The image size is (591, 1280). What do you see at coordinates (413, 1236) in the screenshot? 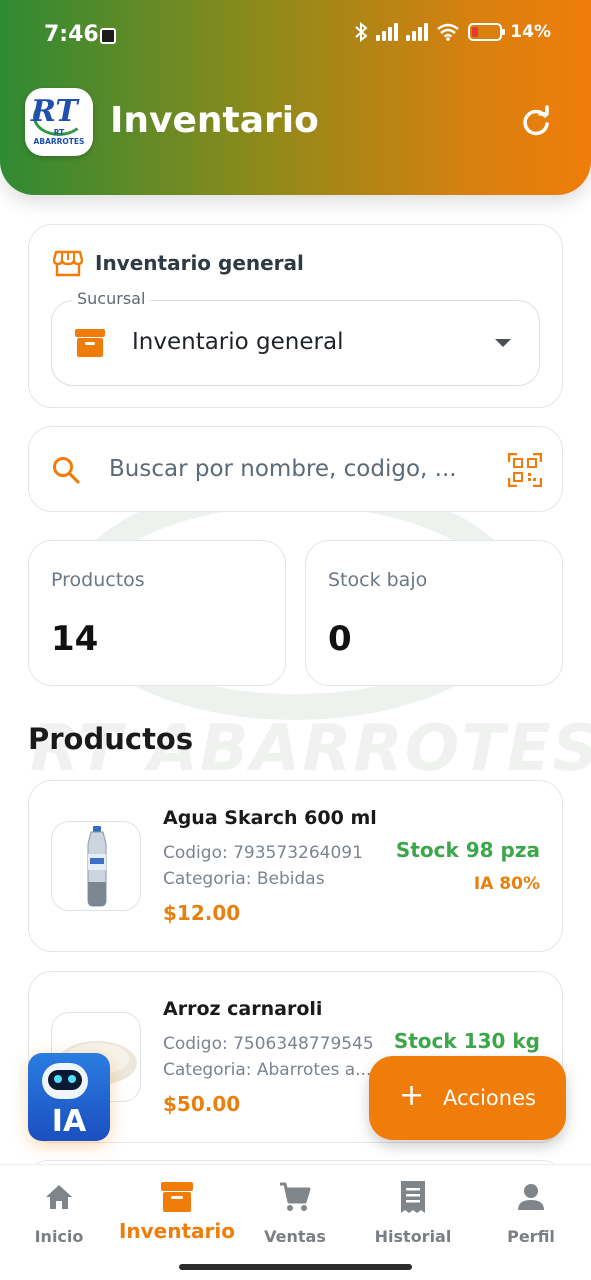
I see `nav-label: Historial` at bounding box center [413, 1236].